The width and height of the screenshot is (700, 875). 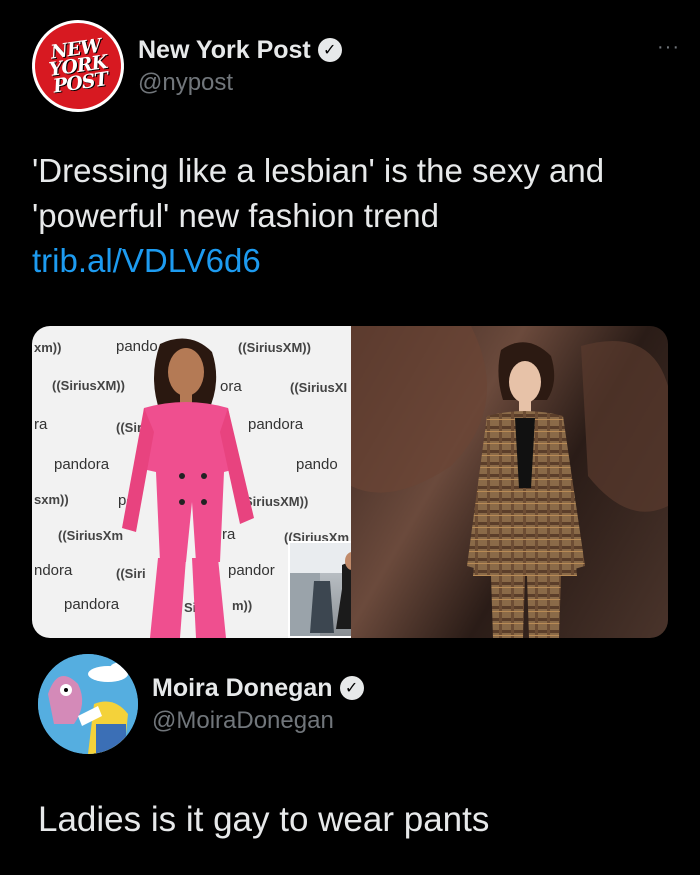 I want to click on quoted-author-row: Moira Donegan ✓, so click(x=258, y=688).